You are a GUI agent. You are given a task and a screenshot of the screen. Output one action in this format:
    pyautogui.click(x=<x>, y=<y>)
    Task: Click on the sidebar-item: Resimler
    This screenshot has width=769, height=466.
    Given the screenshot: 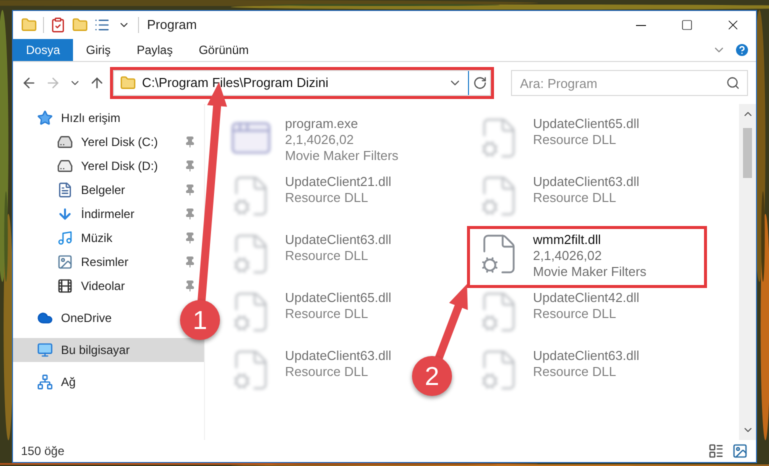 What is the action you would take?
    pyautogui.click(x=92, y=262)
    